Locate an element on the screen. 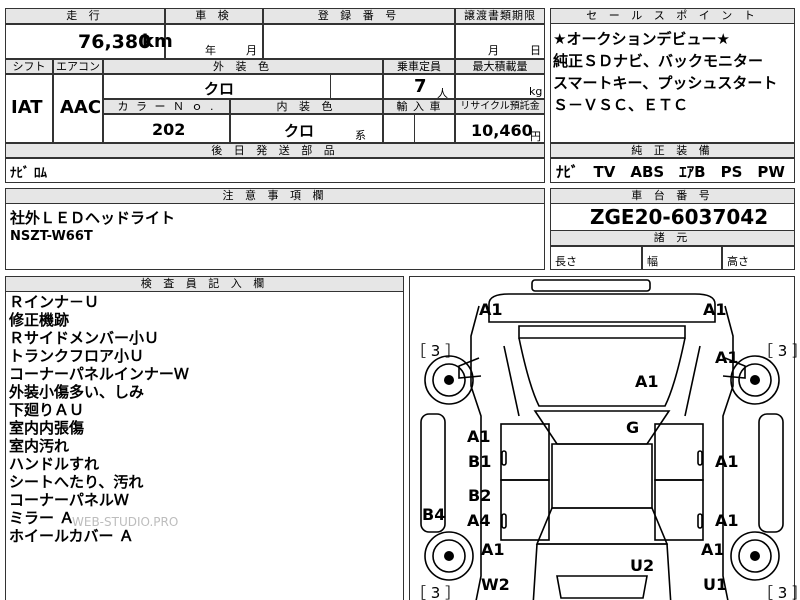  mileage-value: 76,380 is located at coordinates (115, 42).